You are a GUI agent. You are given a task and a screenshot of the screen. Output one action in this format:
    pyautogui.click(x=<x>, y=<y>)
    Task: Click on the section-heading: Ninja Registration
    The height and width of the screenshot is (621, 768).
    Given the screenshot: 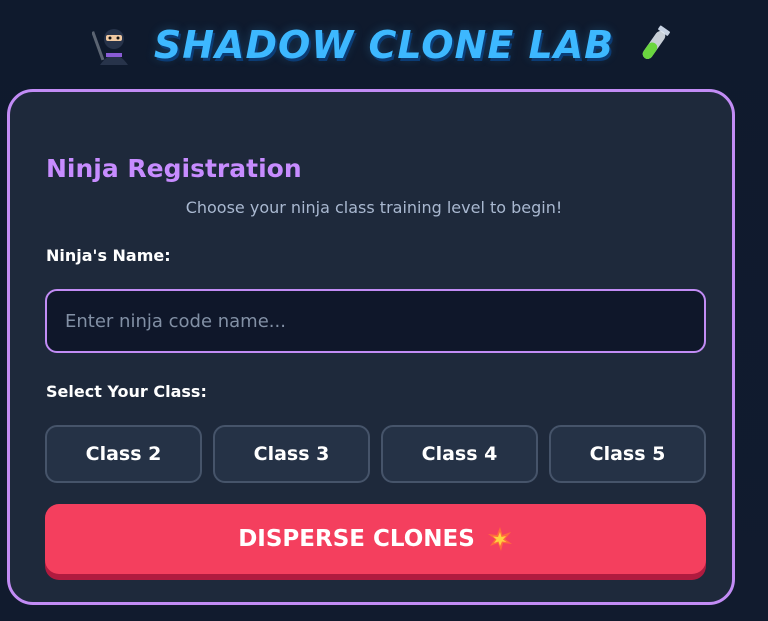 What is the action you would take?
    pyautogui.click(x=174, y=168)
    